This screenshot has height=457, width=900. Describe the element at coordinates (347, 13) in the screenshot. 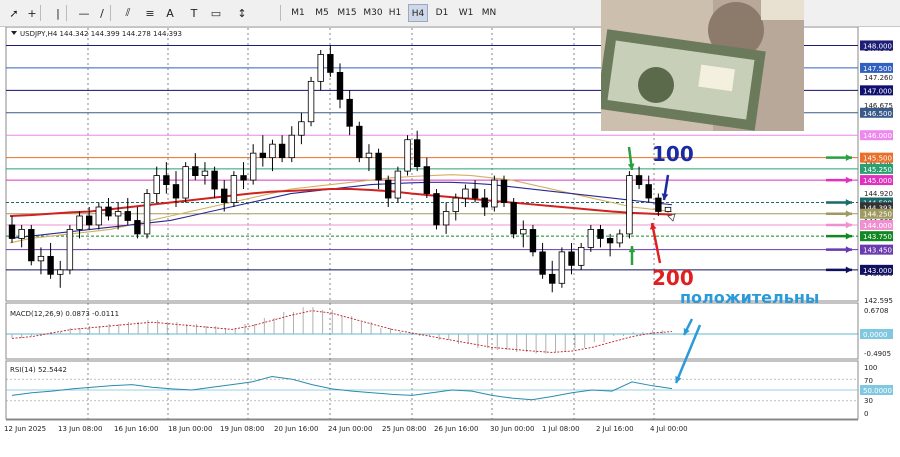

I see `timeframe-m15: M15` at that location.